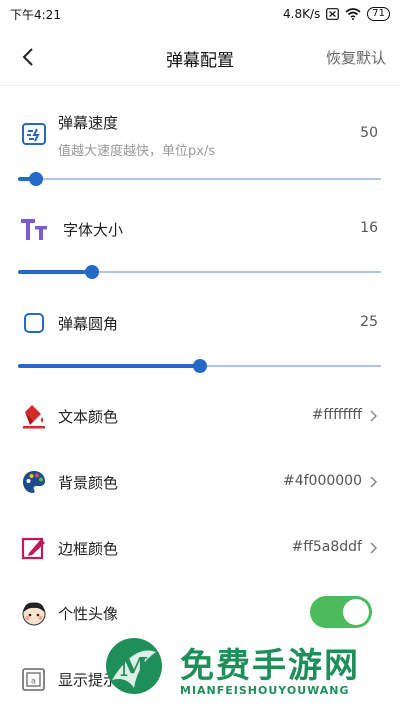  Describe the element at coordinates (200, 548) in the screenshot. I see `setting-border-color: 边框颜色 #ff5a8ddf` at that location.